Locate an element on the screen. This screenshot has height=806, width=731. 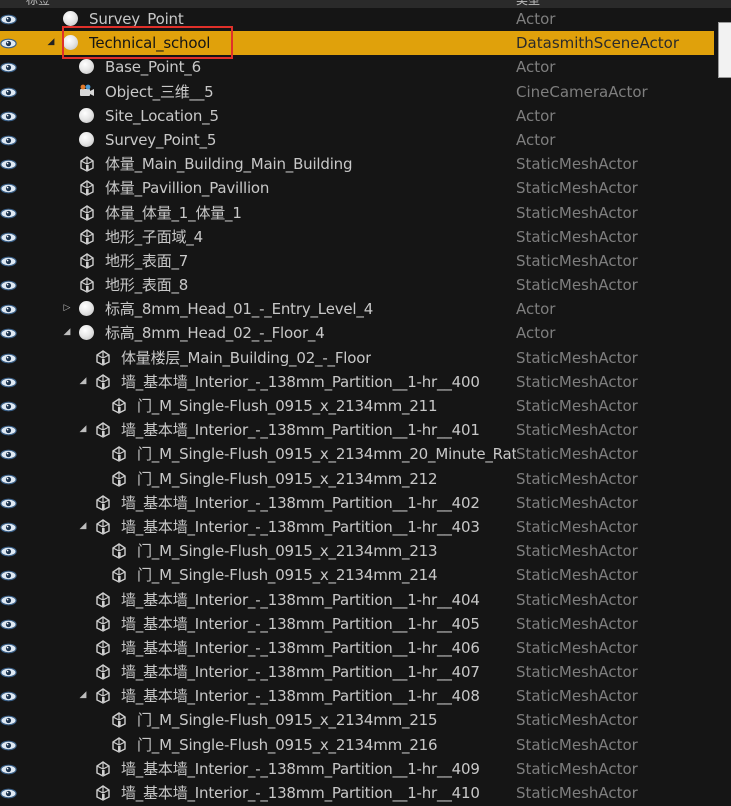
actor-label: 门_M_Single-Flush_0915_x_2134mm_214 is located at coordinates (287, 575).